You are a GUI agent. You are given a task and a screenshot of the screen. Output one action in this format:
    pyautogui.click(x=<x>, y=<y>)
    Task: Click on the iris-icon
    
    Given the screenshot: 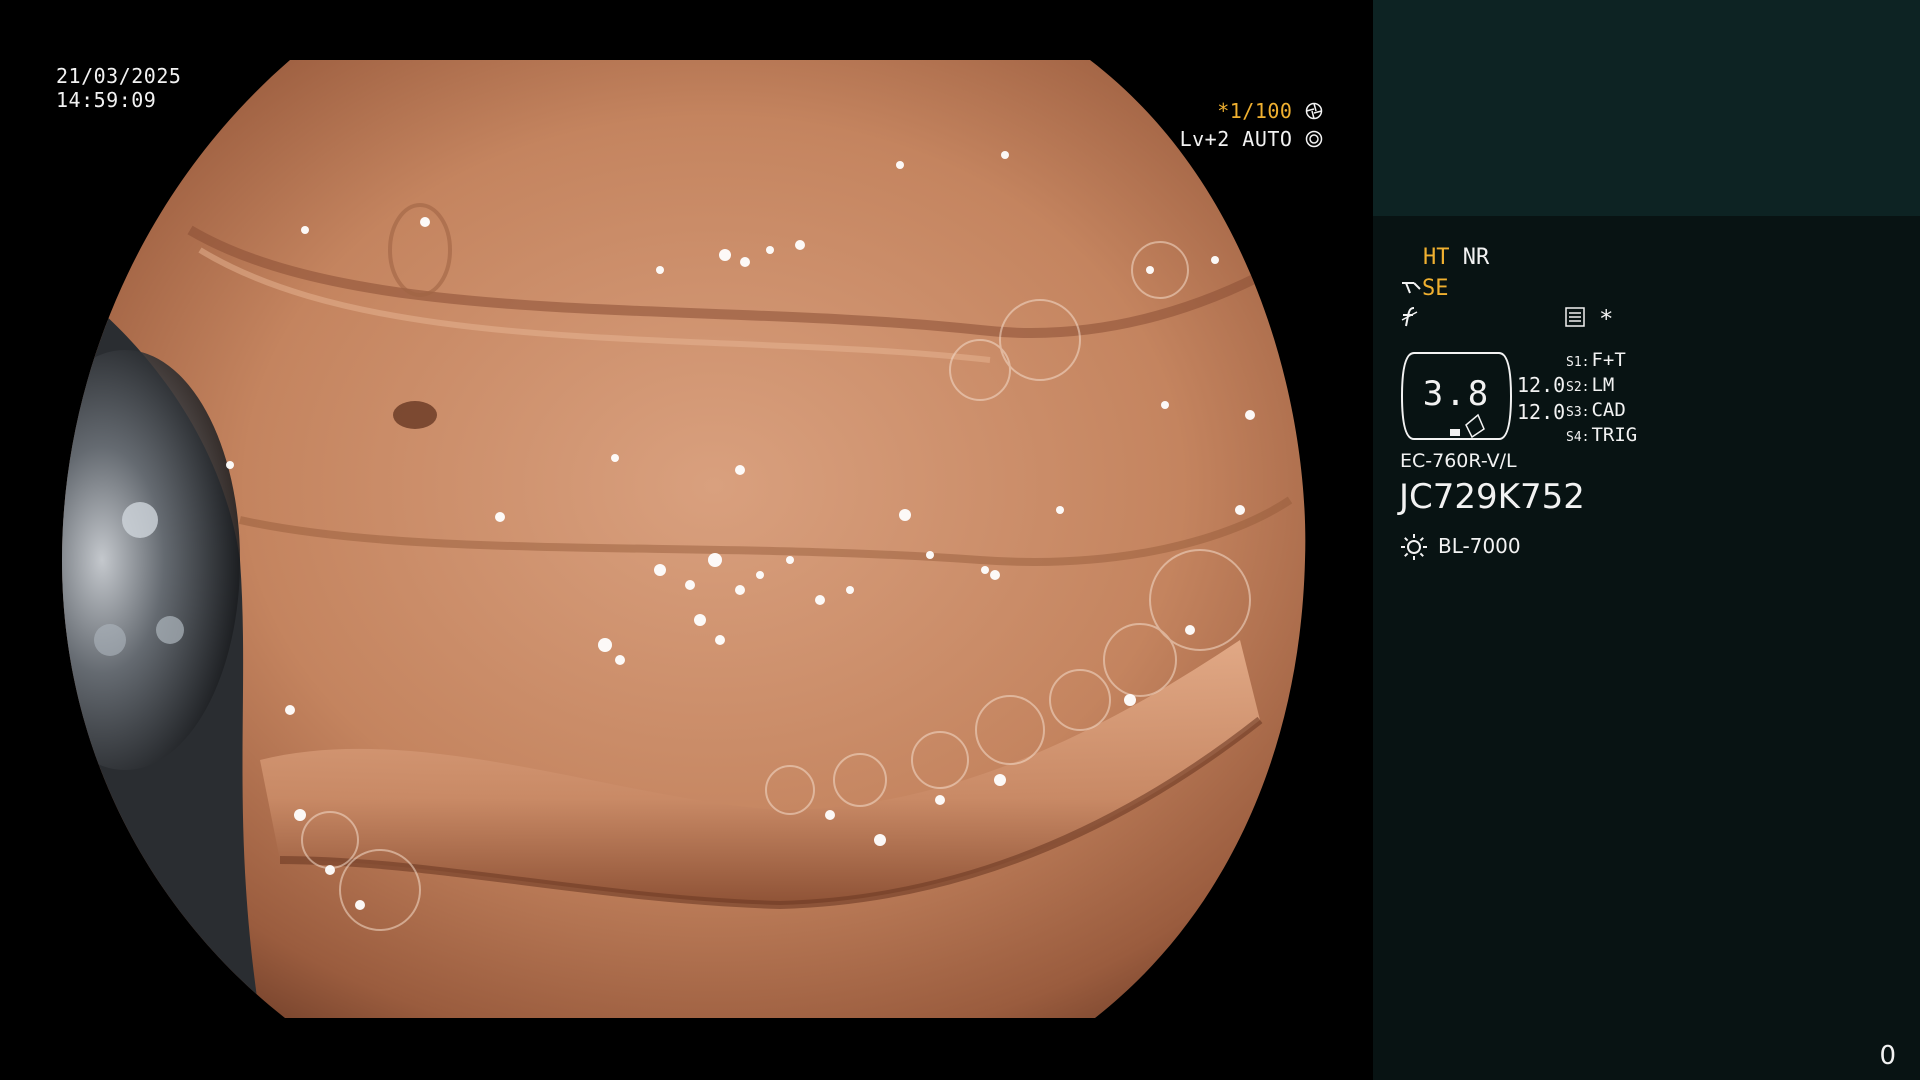 What is the action you would take?
    pyautogui.click(x=1314, y=139)
    